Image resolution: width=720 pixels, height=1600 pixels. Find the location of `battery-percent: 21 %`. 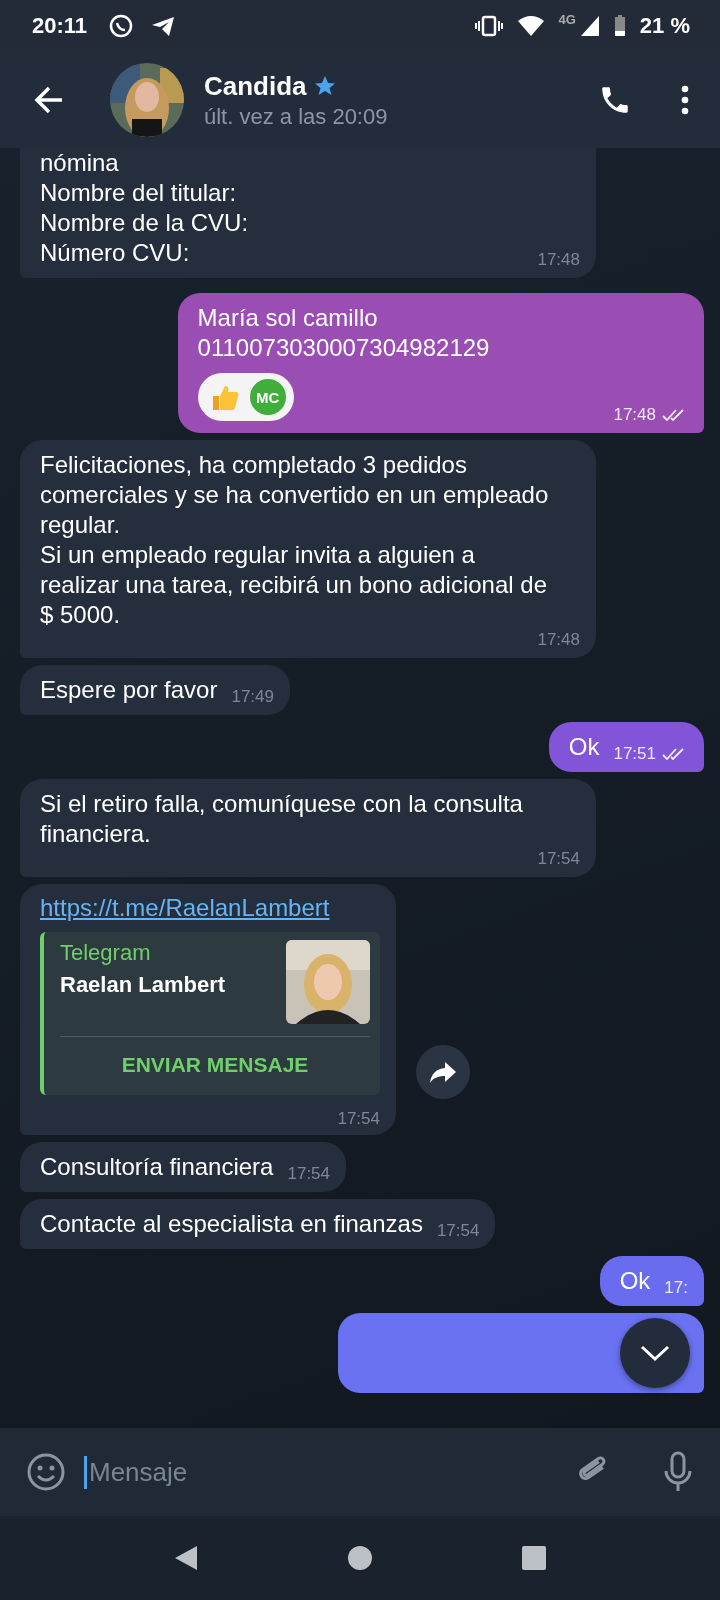

battery-percent: 21 % is located at coordinates (664, 26).